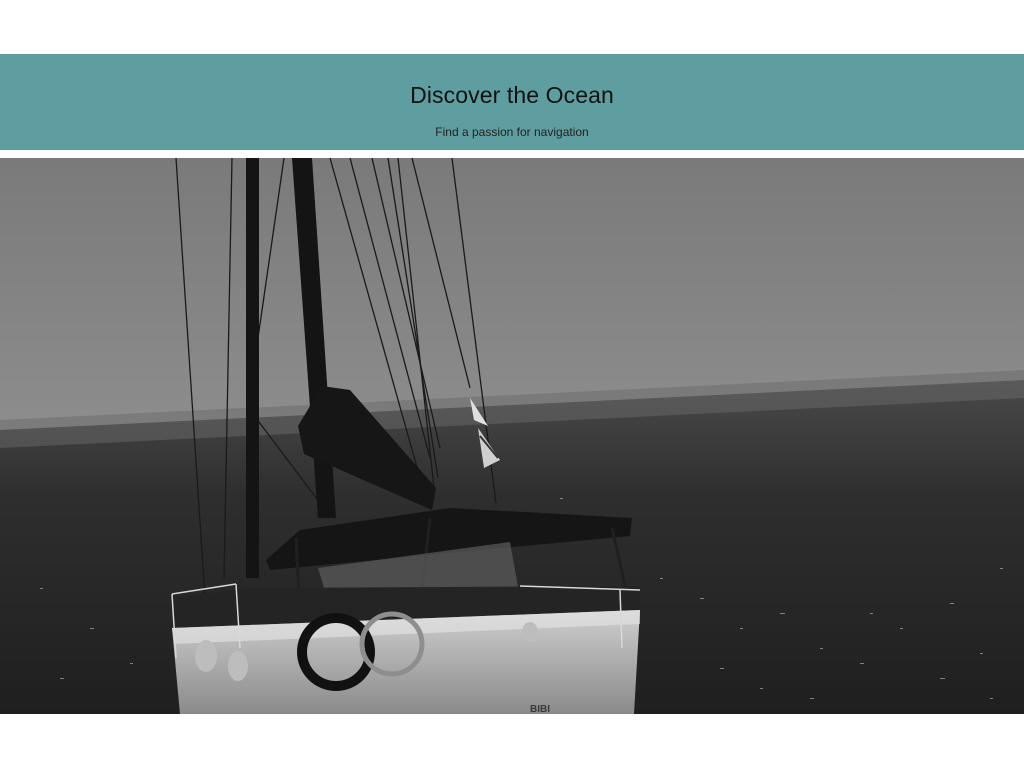 This screenshot has height=768, width=1024. Describe the element at coordinates (540, 709) in the screenshot. I see `boat-name: BIBI` at that location.